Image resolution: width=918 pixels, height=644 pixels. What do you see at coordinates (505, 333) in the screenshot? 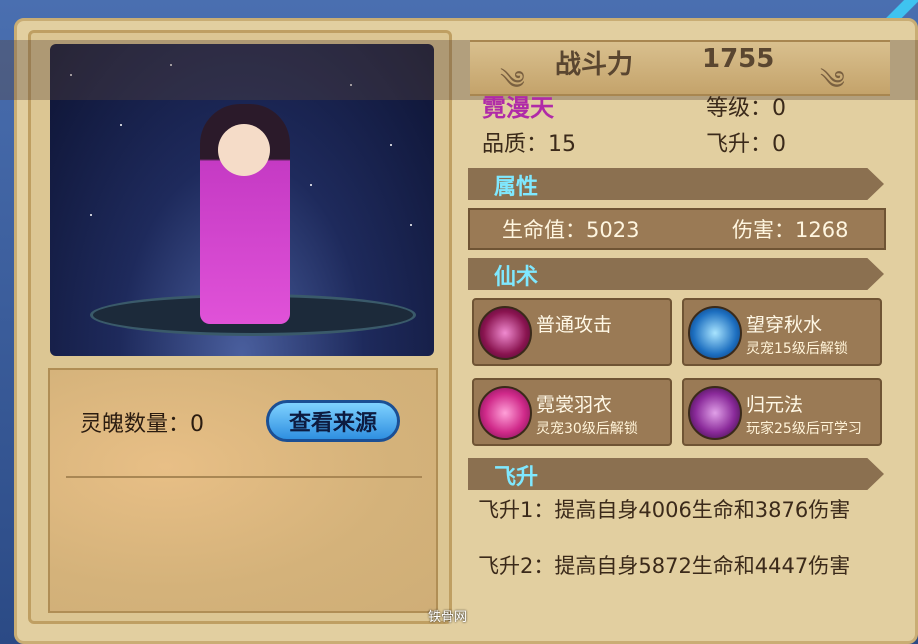
I see `slash-icon` at bounding box center [505, 333].